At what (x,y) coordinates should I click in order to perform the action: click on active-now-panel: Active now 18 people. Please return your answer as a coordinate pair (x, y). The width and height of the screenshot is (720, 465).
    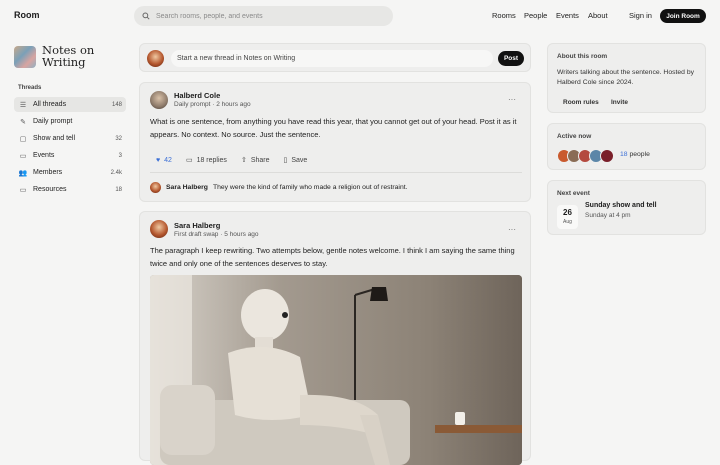
    Looking at the image, I should click on (626, 146).